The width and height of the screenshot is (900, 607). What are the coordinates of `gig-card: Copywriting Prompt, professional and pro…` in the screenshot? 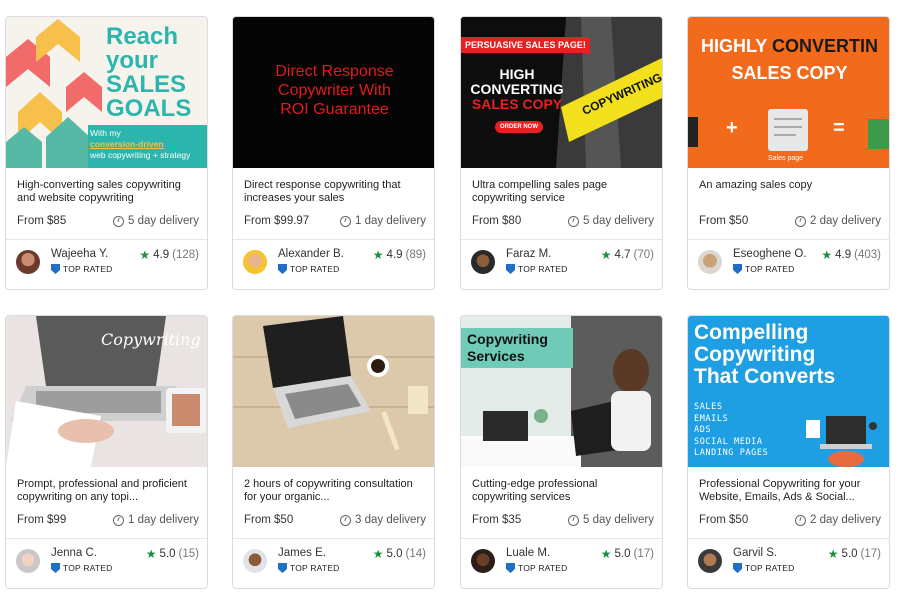 It's located at (106, 452).